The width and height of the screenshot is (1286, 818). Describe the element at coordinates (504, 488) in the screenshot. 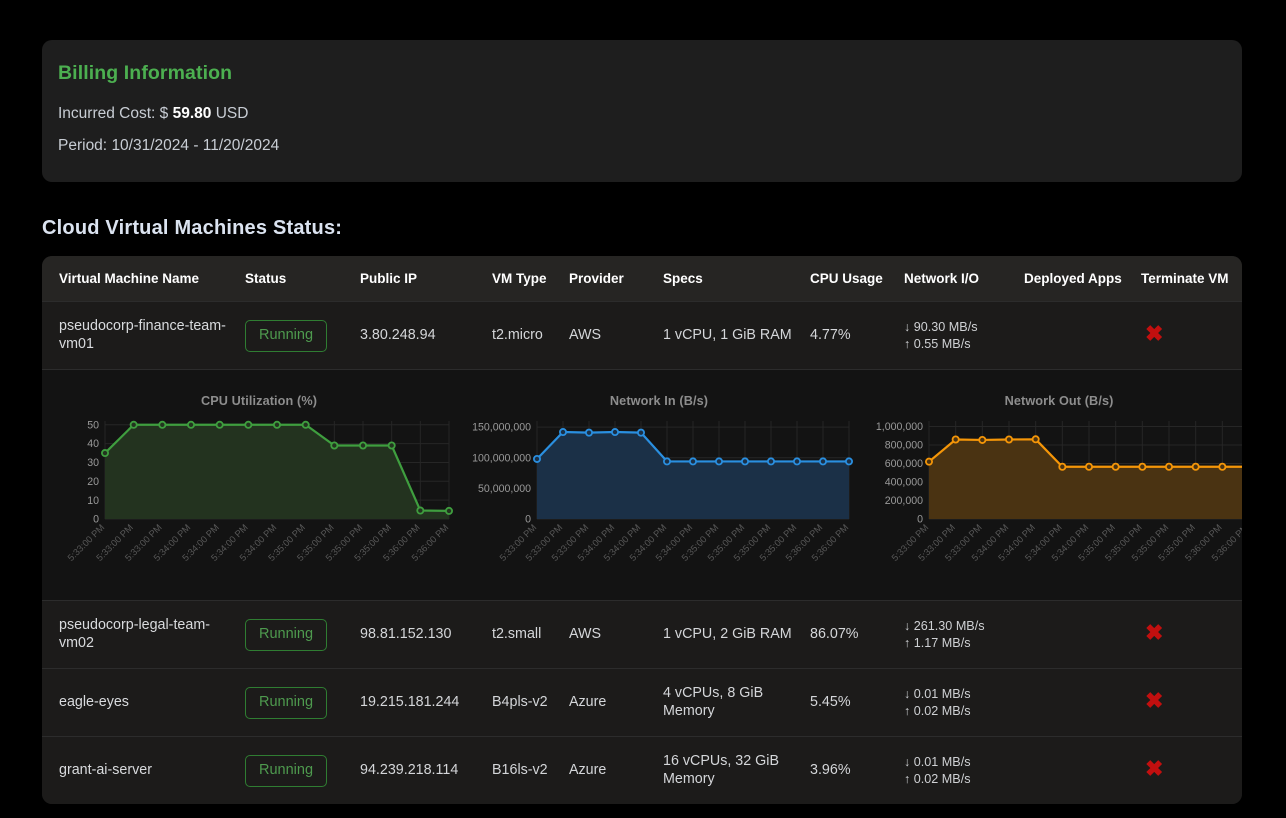

I see `svg-text: 50,000,000` at that location.